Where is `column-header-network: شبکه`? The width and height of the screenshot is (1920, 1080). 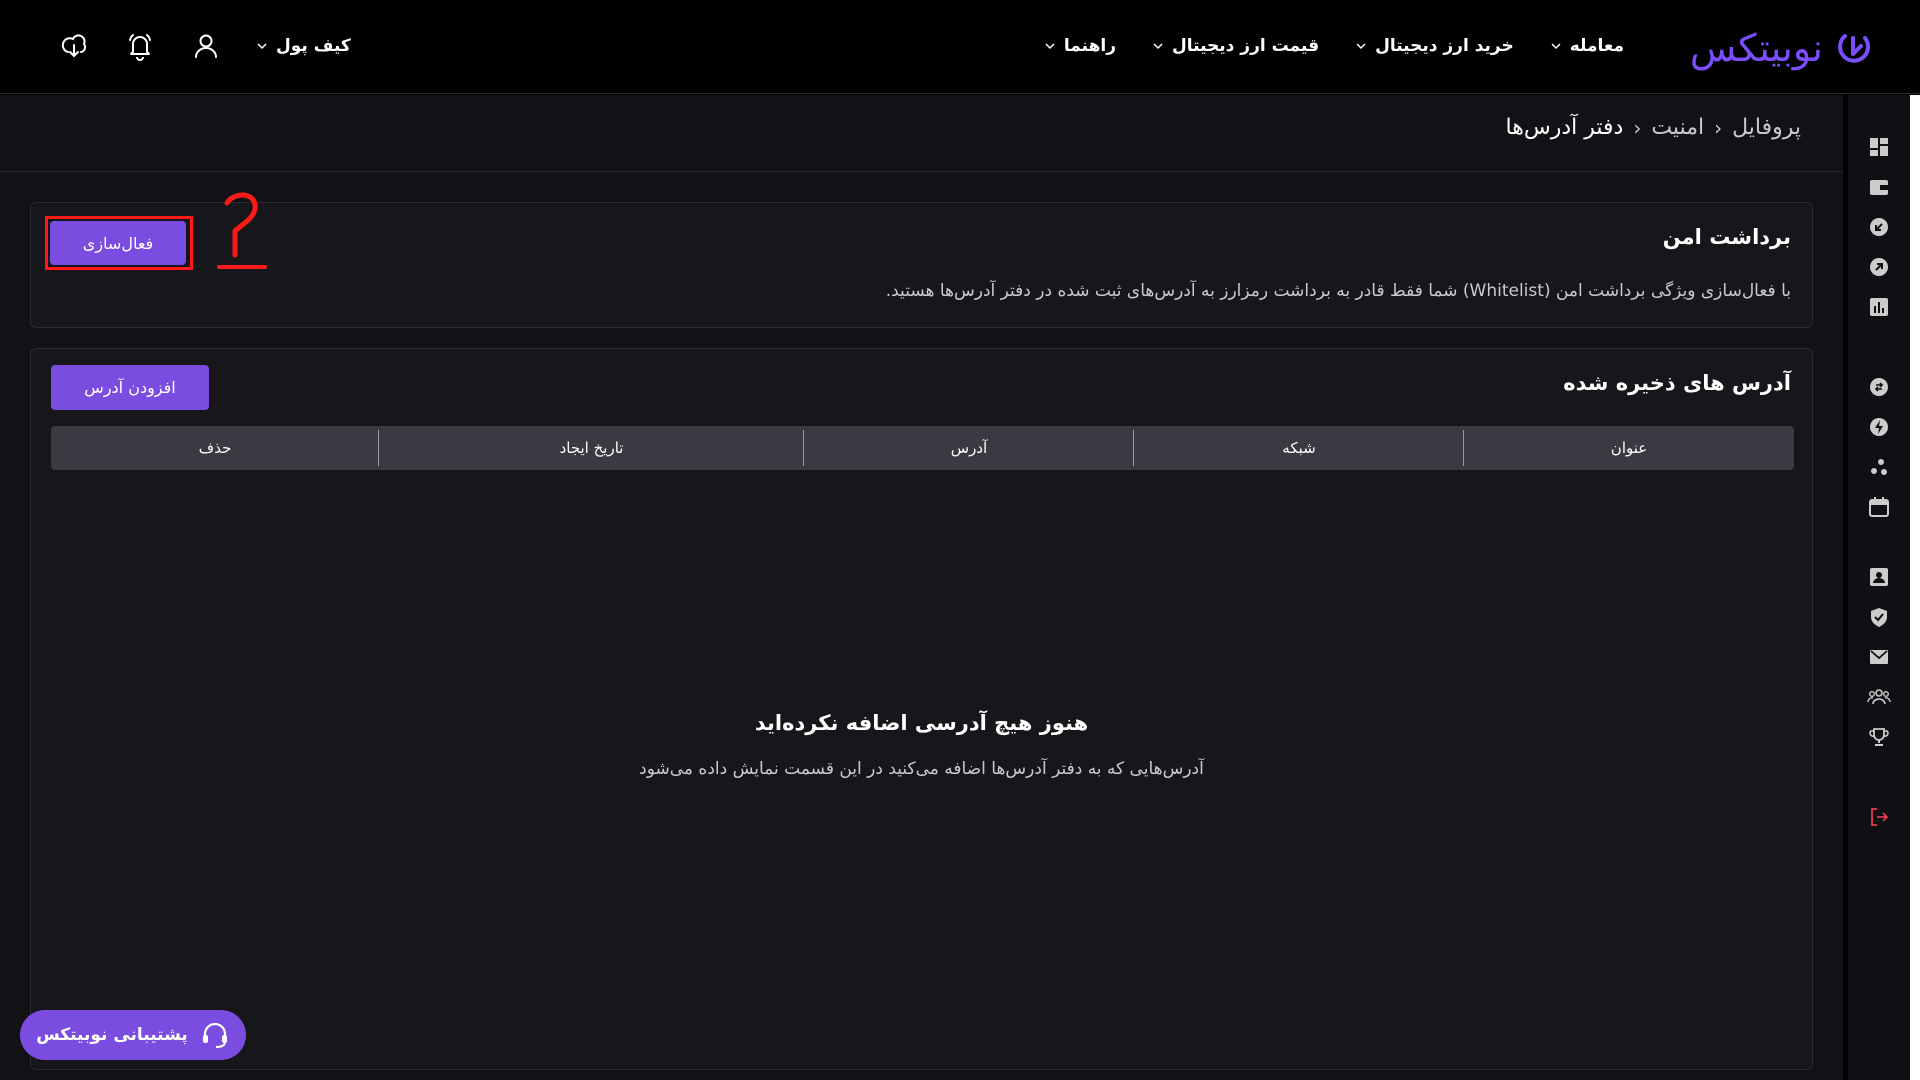 column-header-network: شبکه is located at coordinates (1299, 448).